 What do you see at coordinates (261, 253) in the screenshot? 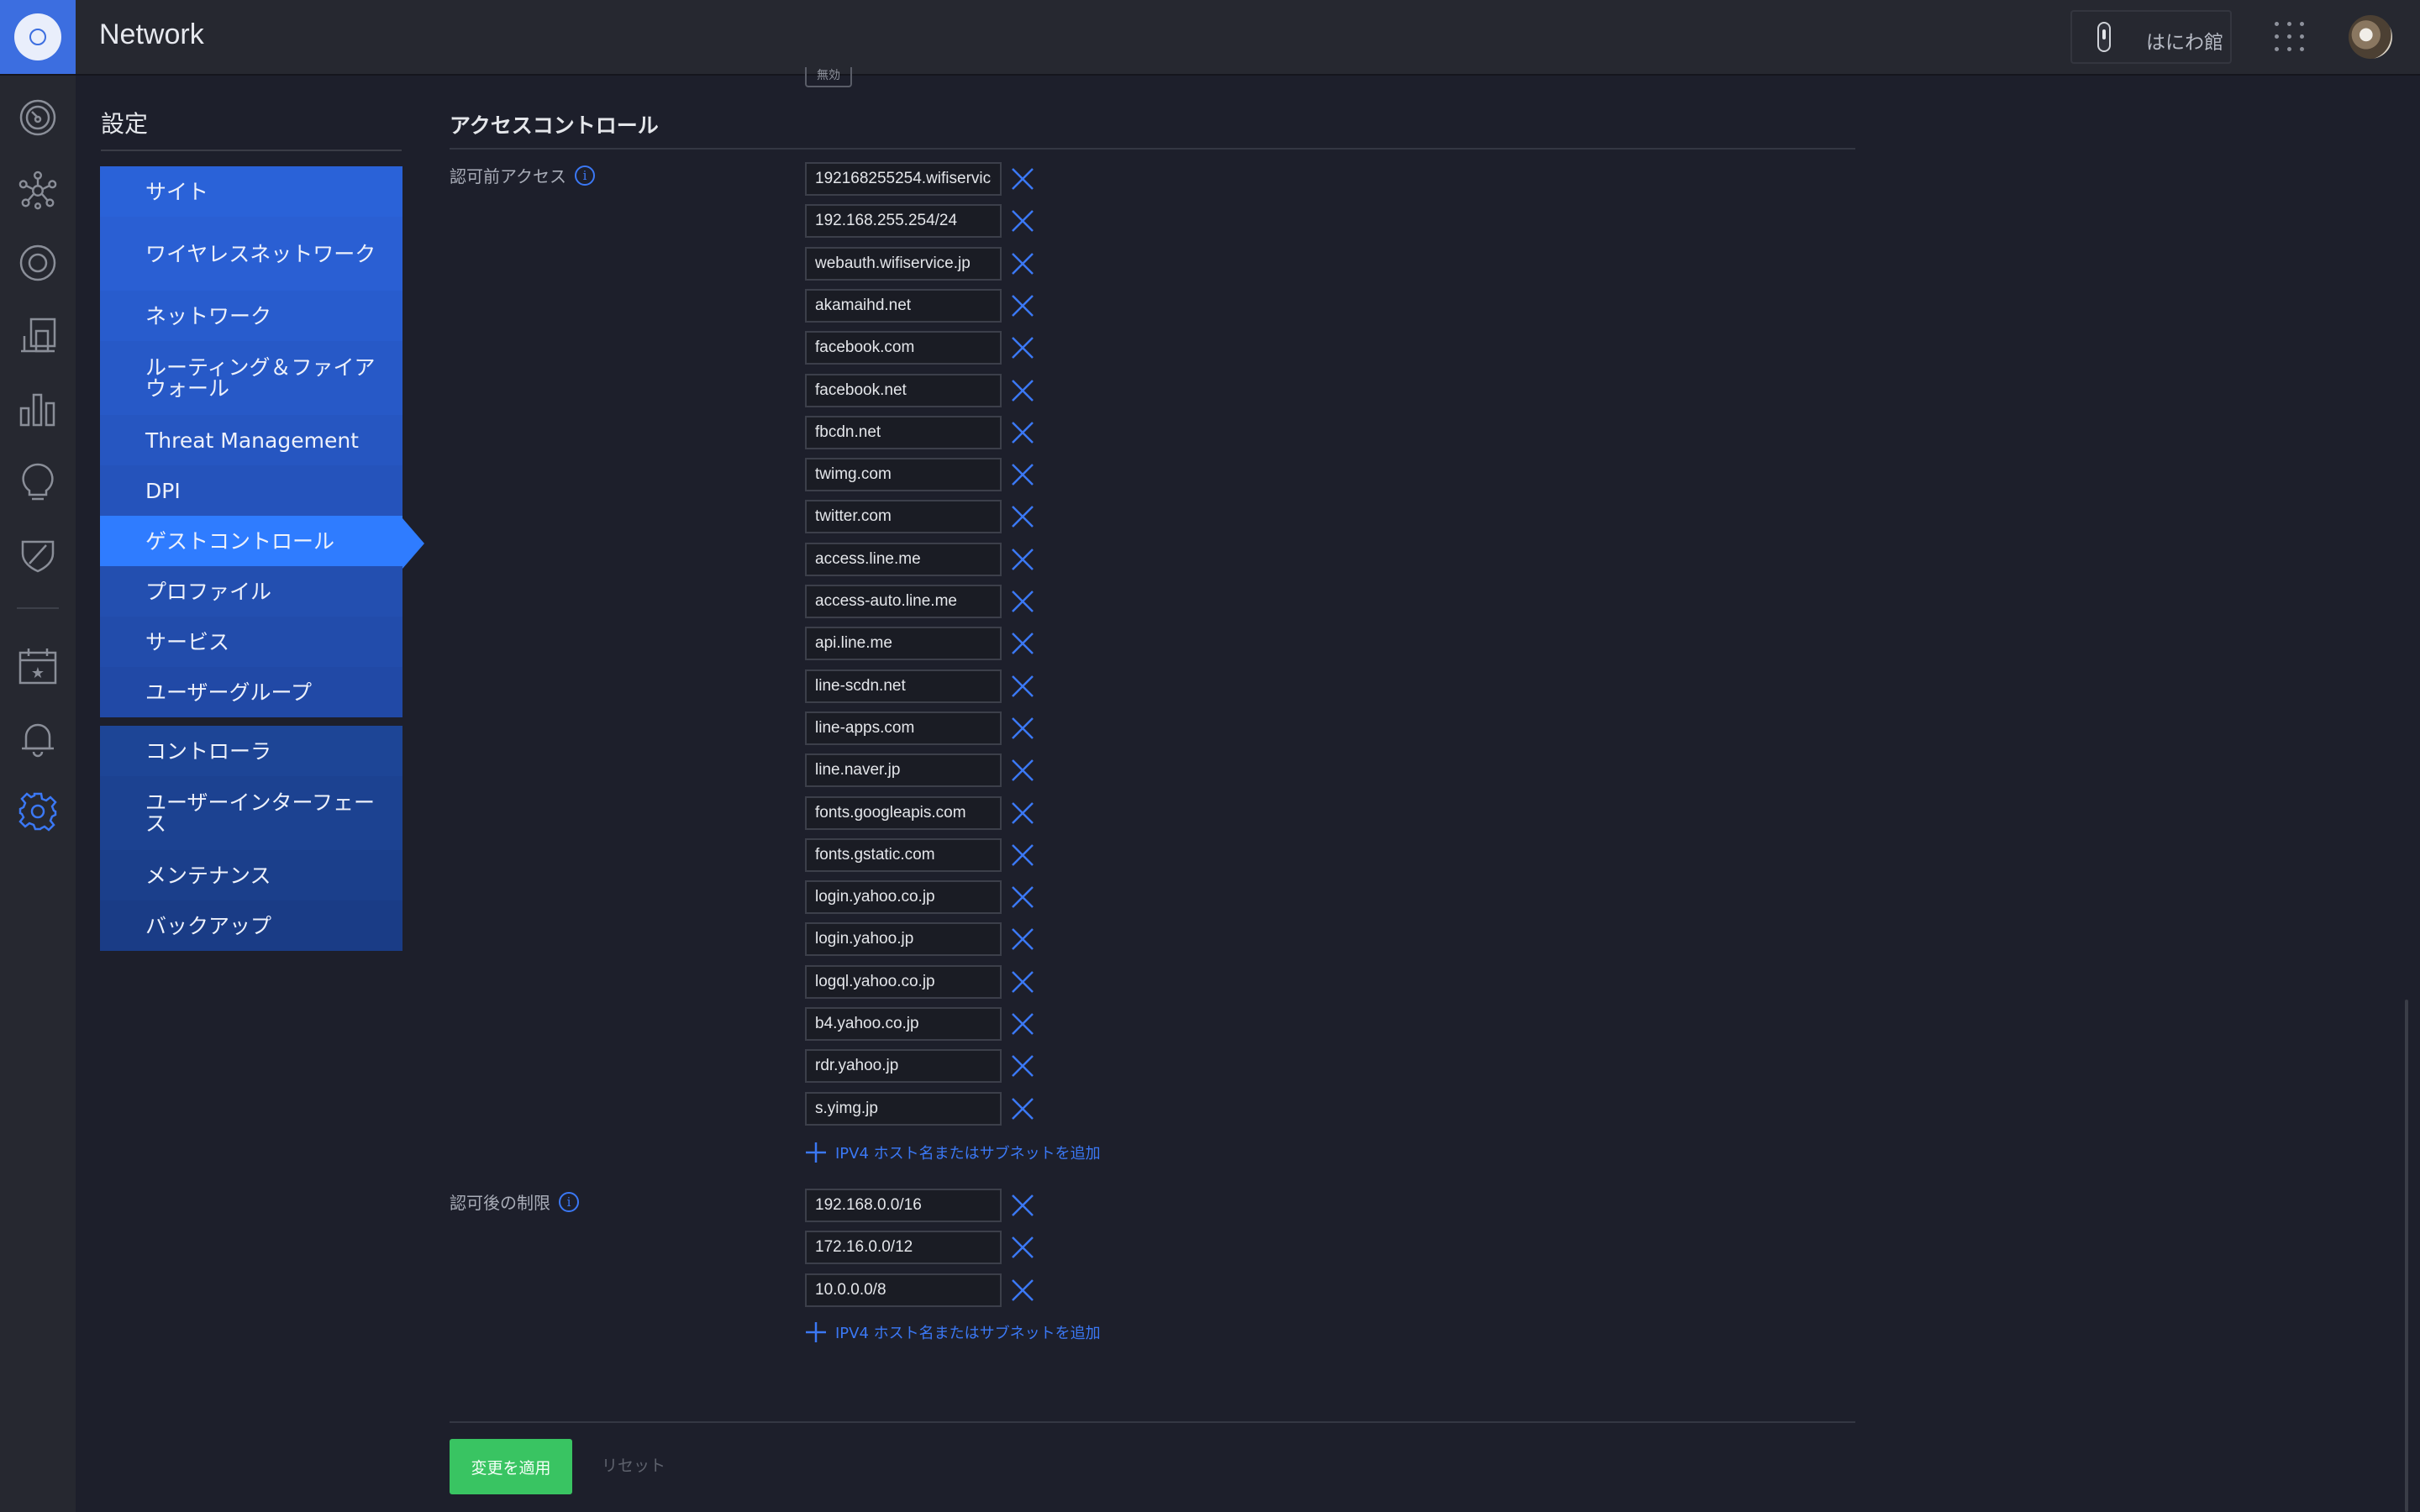
I see `settings-menu-item-label: ワイヤレスネットワーク` at bounding box center [261, 253].